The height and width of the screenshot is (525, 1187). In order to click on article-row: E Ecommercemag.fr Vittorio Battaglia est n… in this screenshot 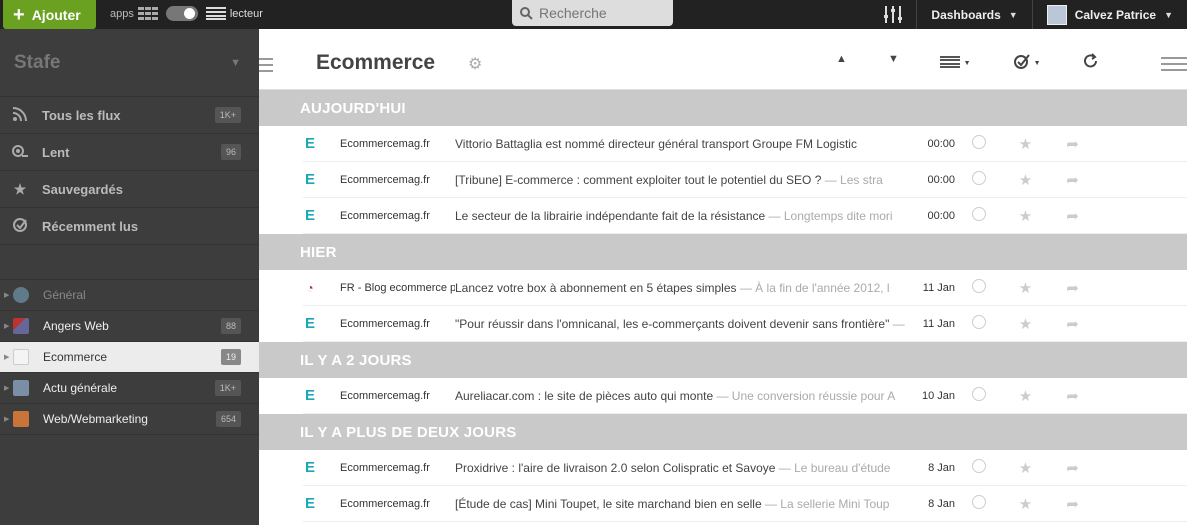, I will do `click(745, 144)`.